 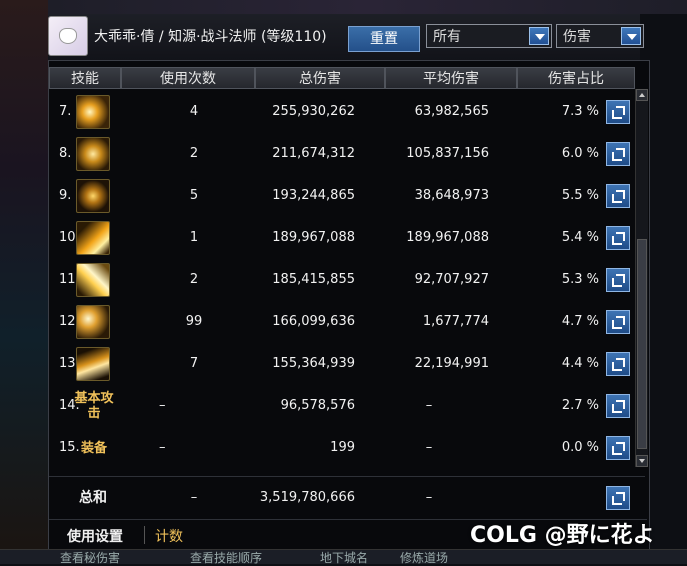 What do you see at coordinates (93, 322) in the screenshot?
I see `skill-12-icon` at bounding box center [93, 322].